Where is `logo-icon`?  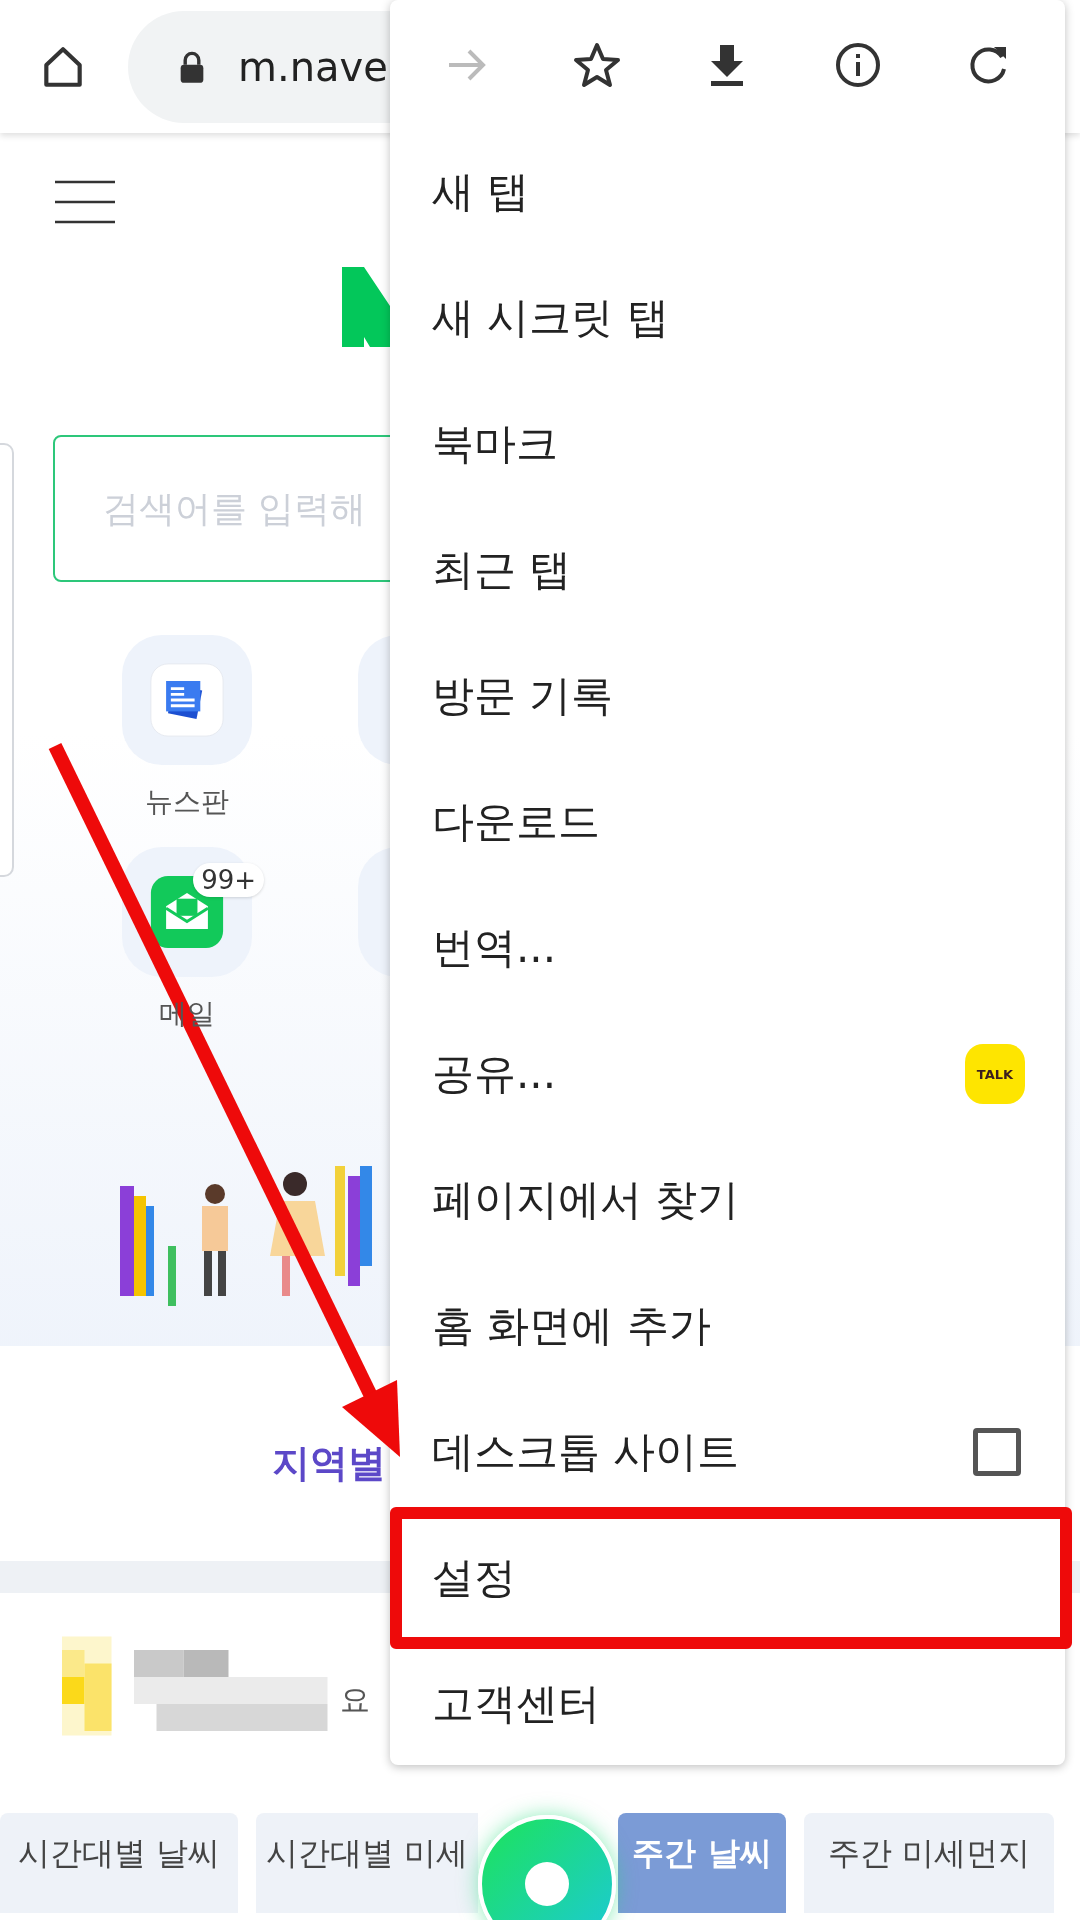 logo-icon is located at coordinates (367, 307).